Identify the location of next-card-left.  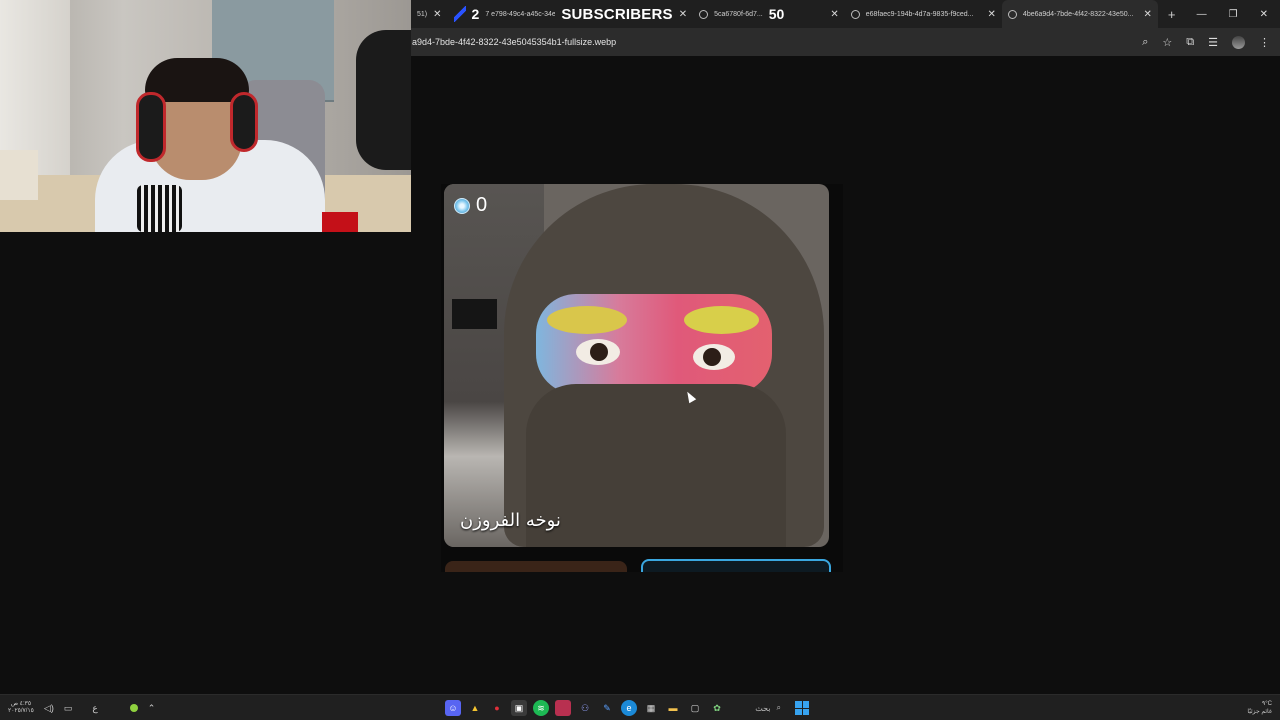
(536, 566).